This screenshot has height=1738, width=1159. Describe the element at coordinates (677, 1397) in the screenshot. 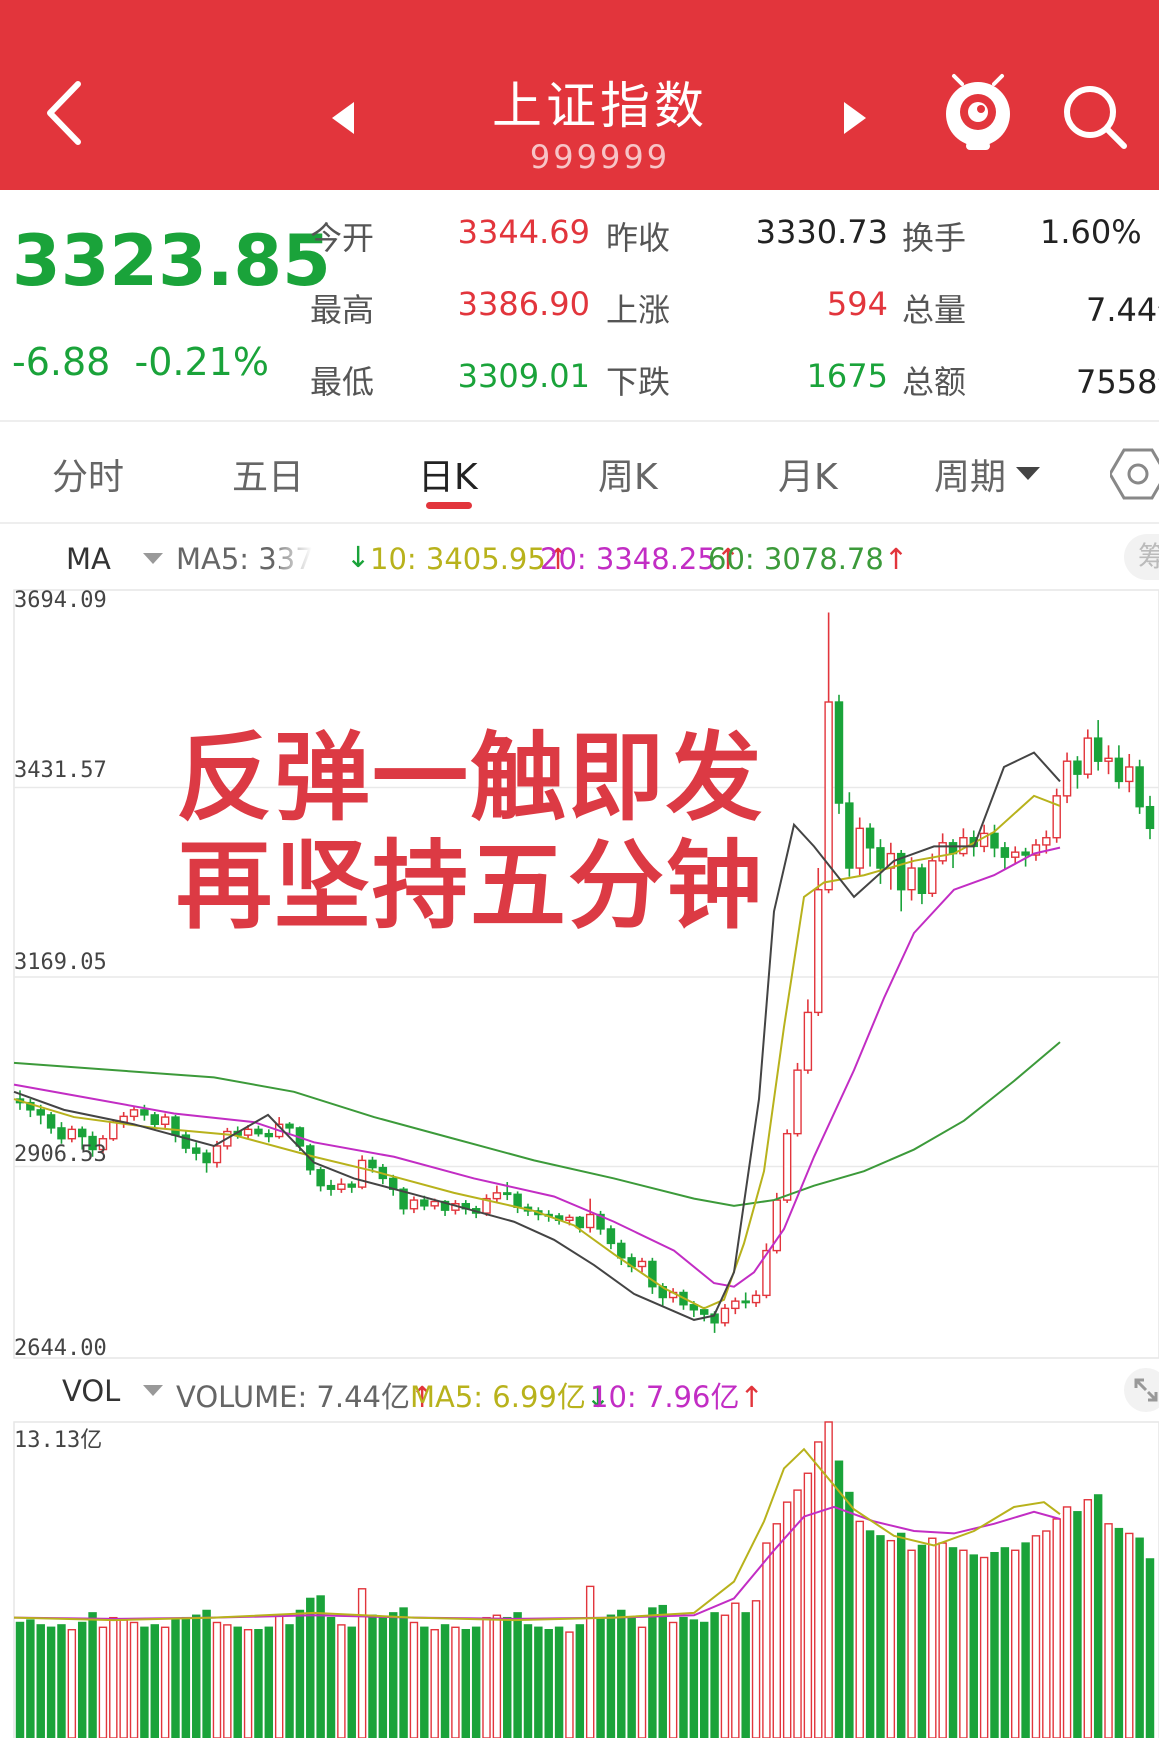

I see `vol-ma10-legend: 10: 7.96亿↑` at that location.